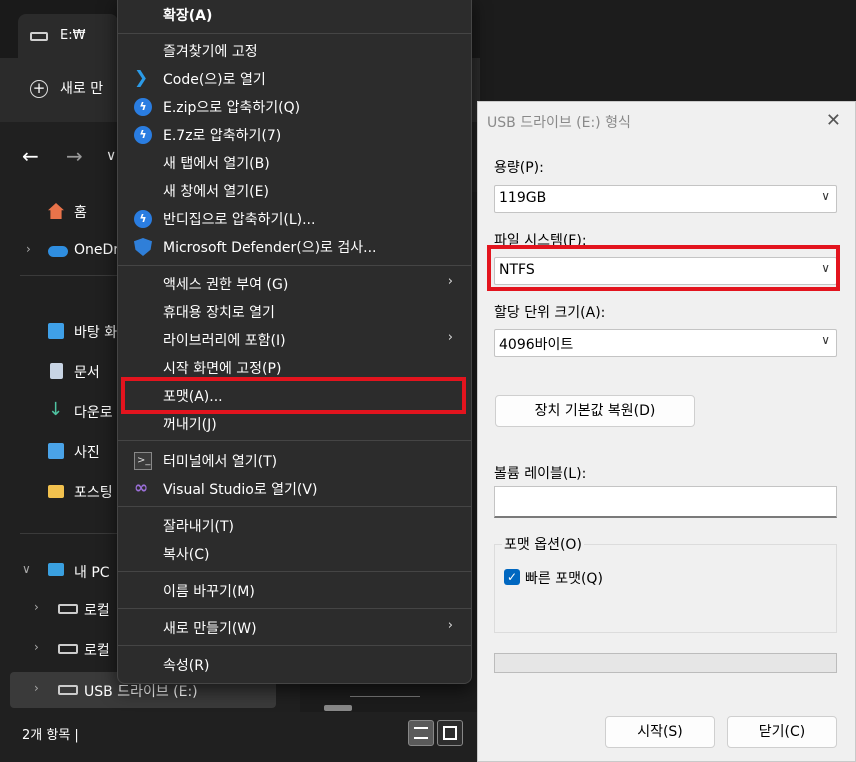 The image size is (856, 762). I want to click on sidebar-item-label: 바탕 화, so click(96, 333).